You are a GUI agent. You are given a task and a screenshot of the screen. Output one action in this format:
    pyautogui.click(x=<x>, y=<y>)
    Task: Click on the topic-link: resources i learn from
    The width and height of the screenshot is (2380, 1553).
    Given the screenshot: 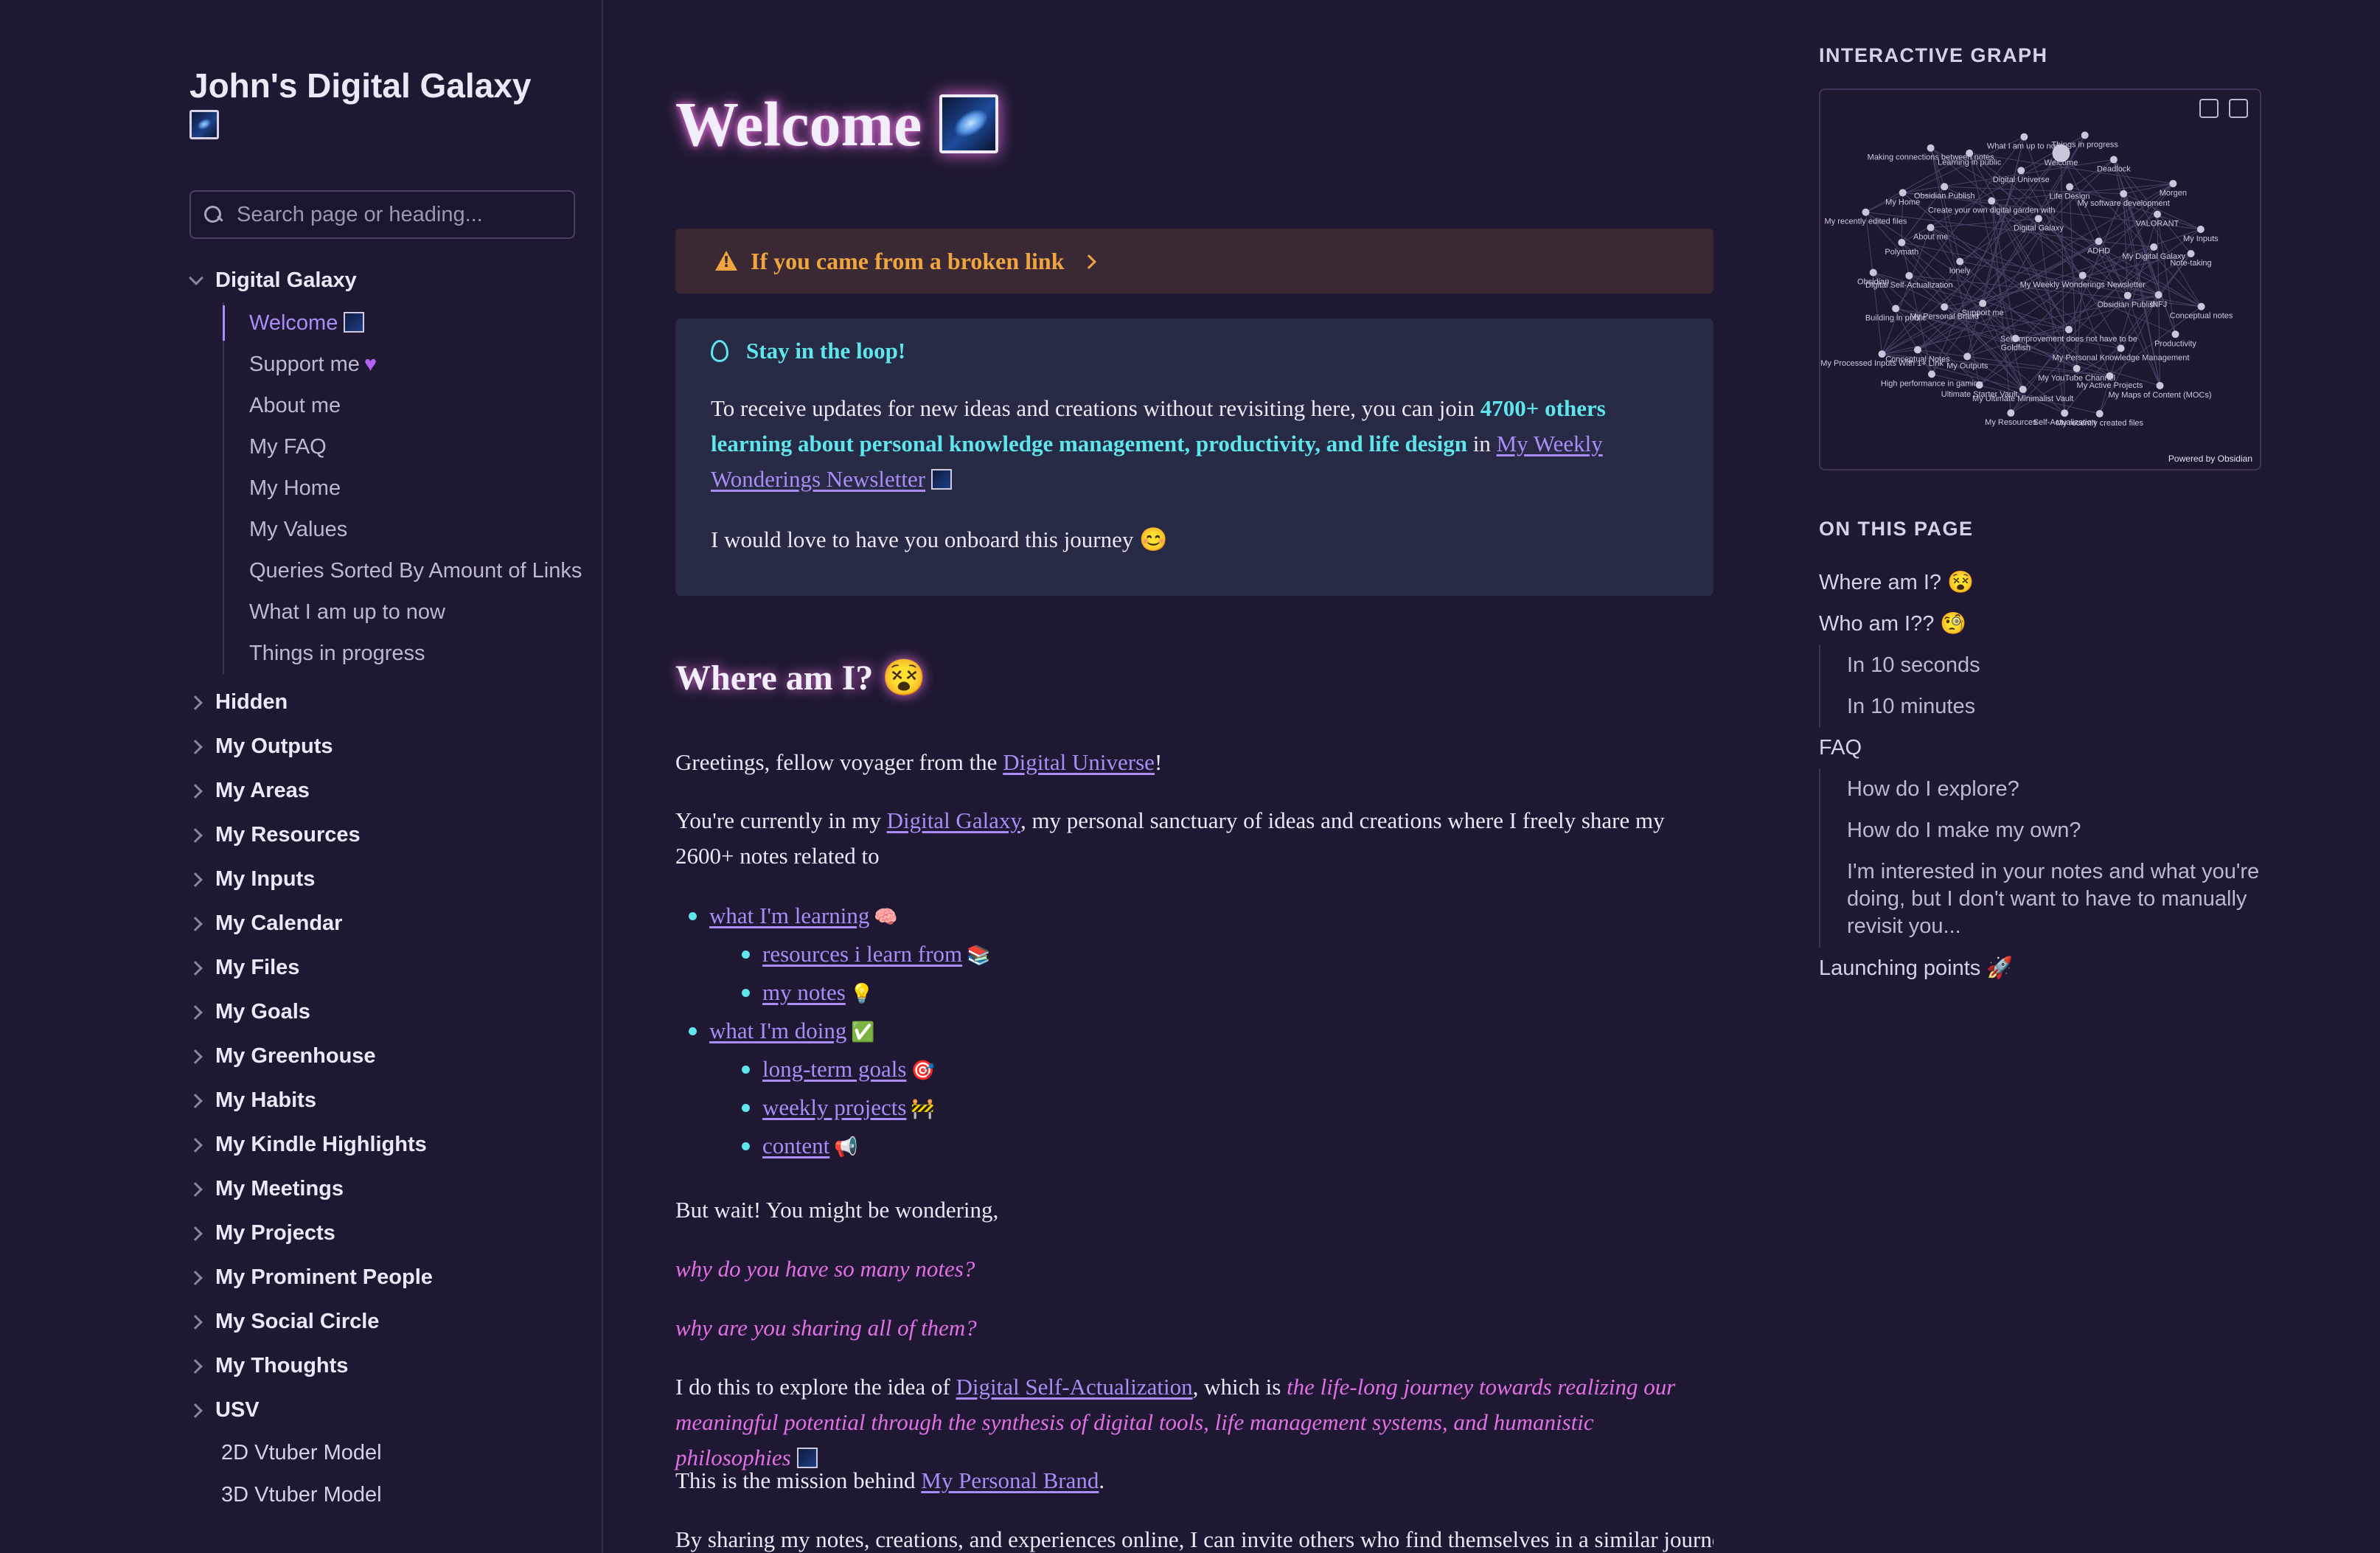 What is the action you would take?
    pyautogui.click(x=862, y=954)
    